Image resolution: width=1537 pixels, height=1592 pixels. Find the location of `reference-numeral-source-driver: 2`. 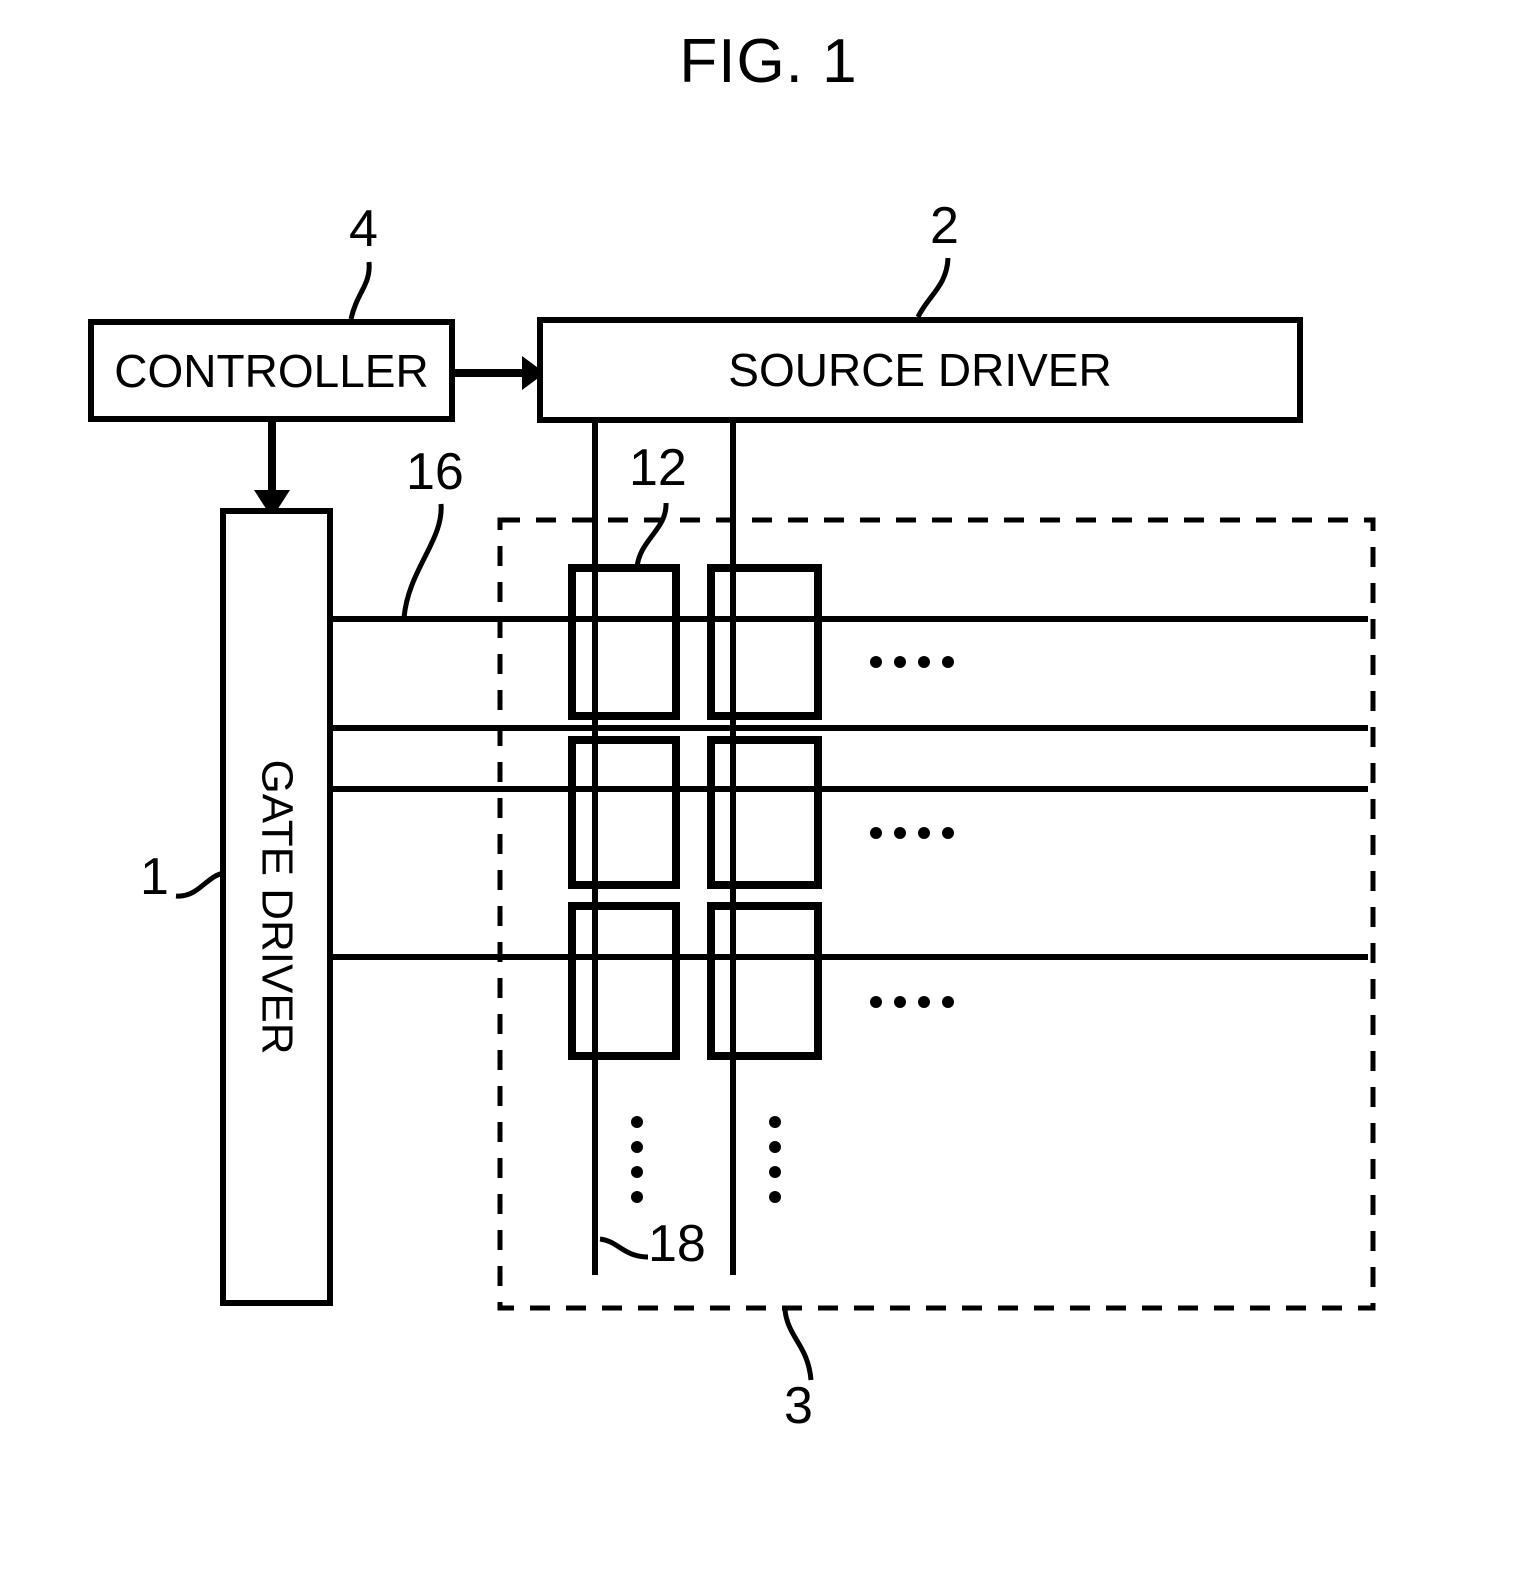

reference-numeral-source-driver: 2 is located at coordinates (944, 226).